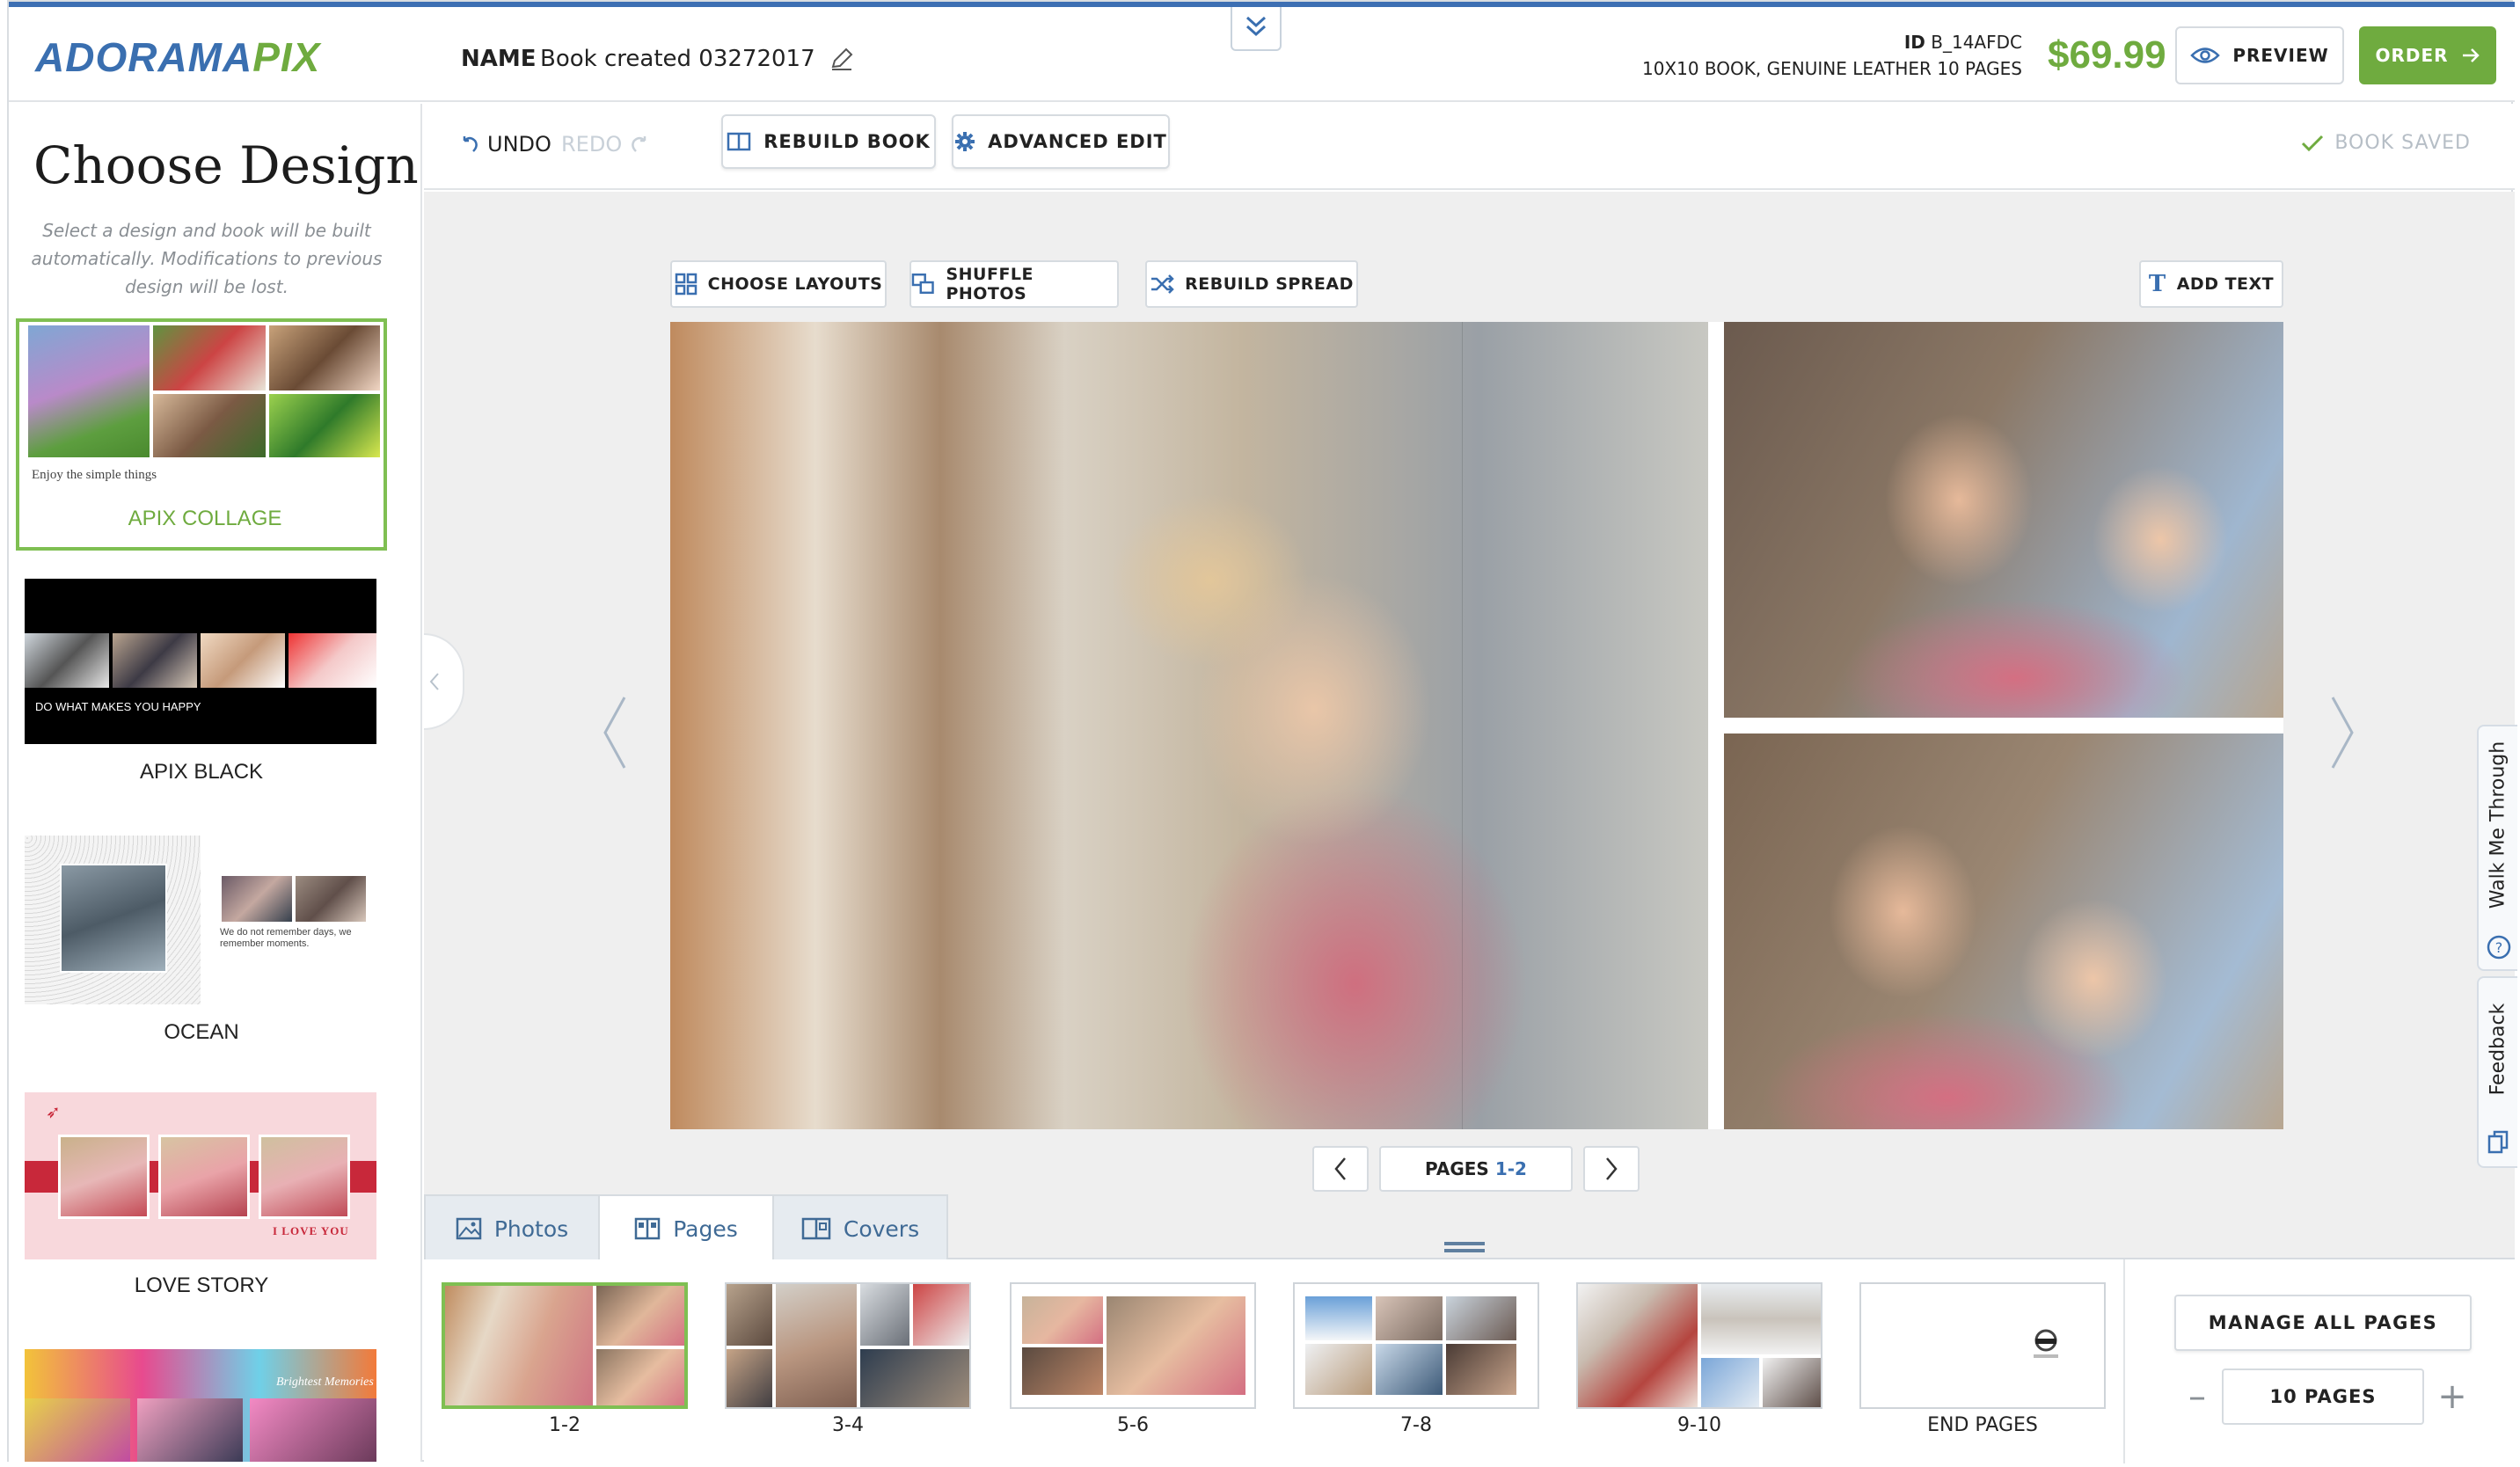 The height and width of the screenshot is (1467, 2520). I want to click on tab-label: Photos, so click(531, 1228).